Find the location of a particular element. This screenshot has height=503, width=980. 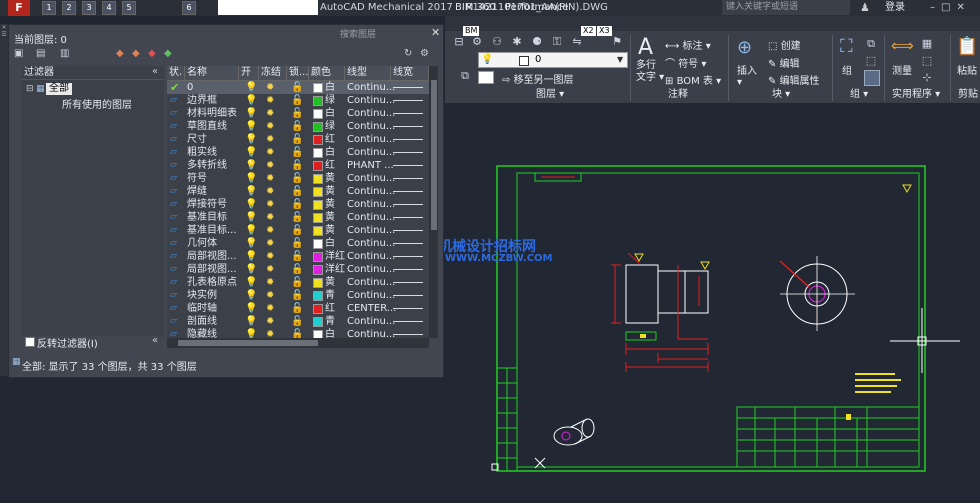

invert-filter-checkbox is located at coordinates (30, 342).